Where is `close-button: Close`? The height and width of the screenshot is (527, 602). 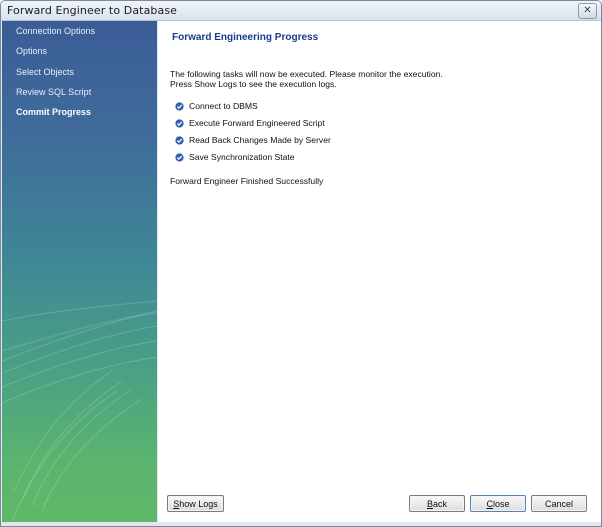 close-button: Close is located at coordinates (498, 503).